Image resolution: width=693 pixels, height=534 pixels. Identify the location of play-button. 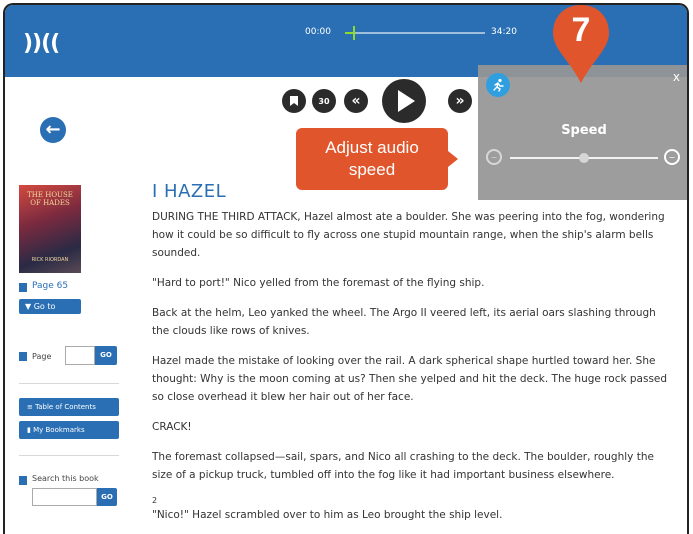
(404, 101).